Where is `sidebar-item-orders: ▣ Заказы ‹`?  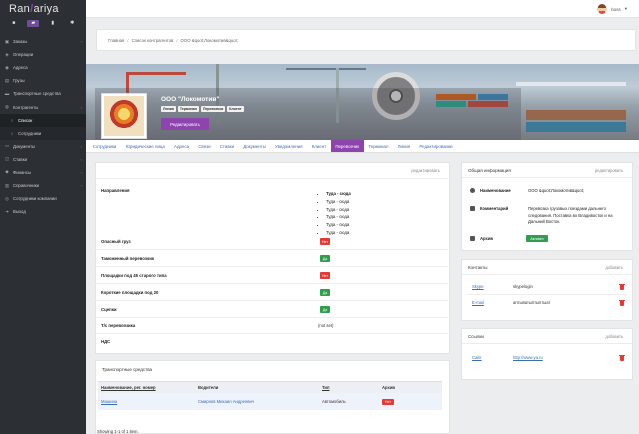
sidebar-item-orders: ▣ Заказы ‹ is located at coordinates (43, 41).